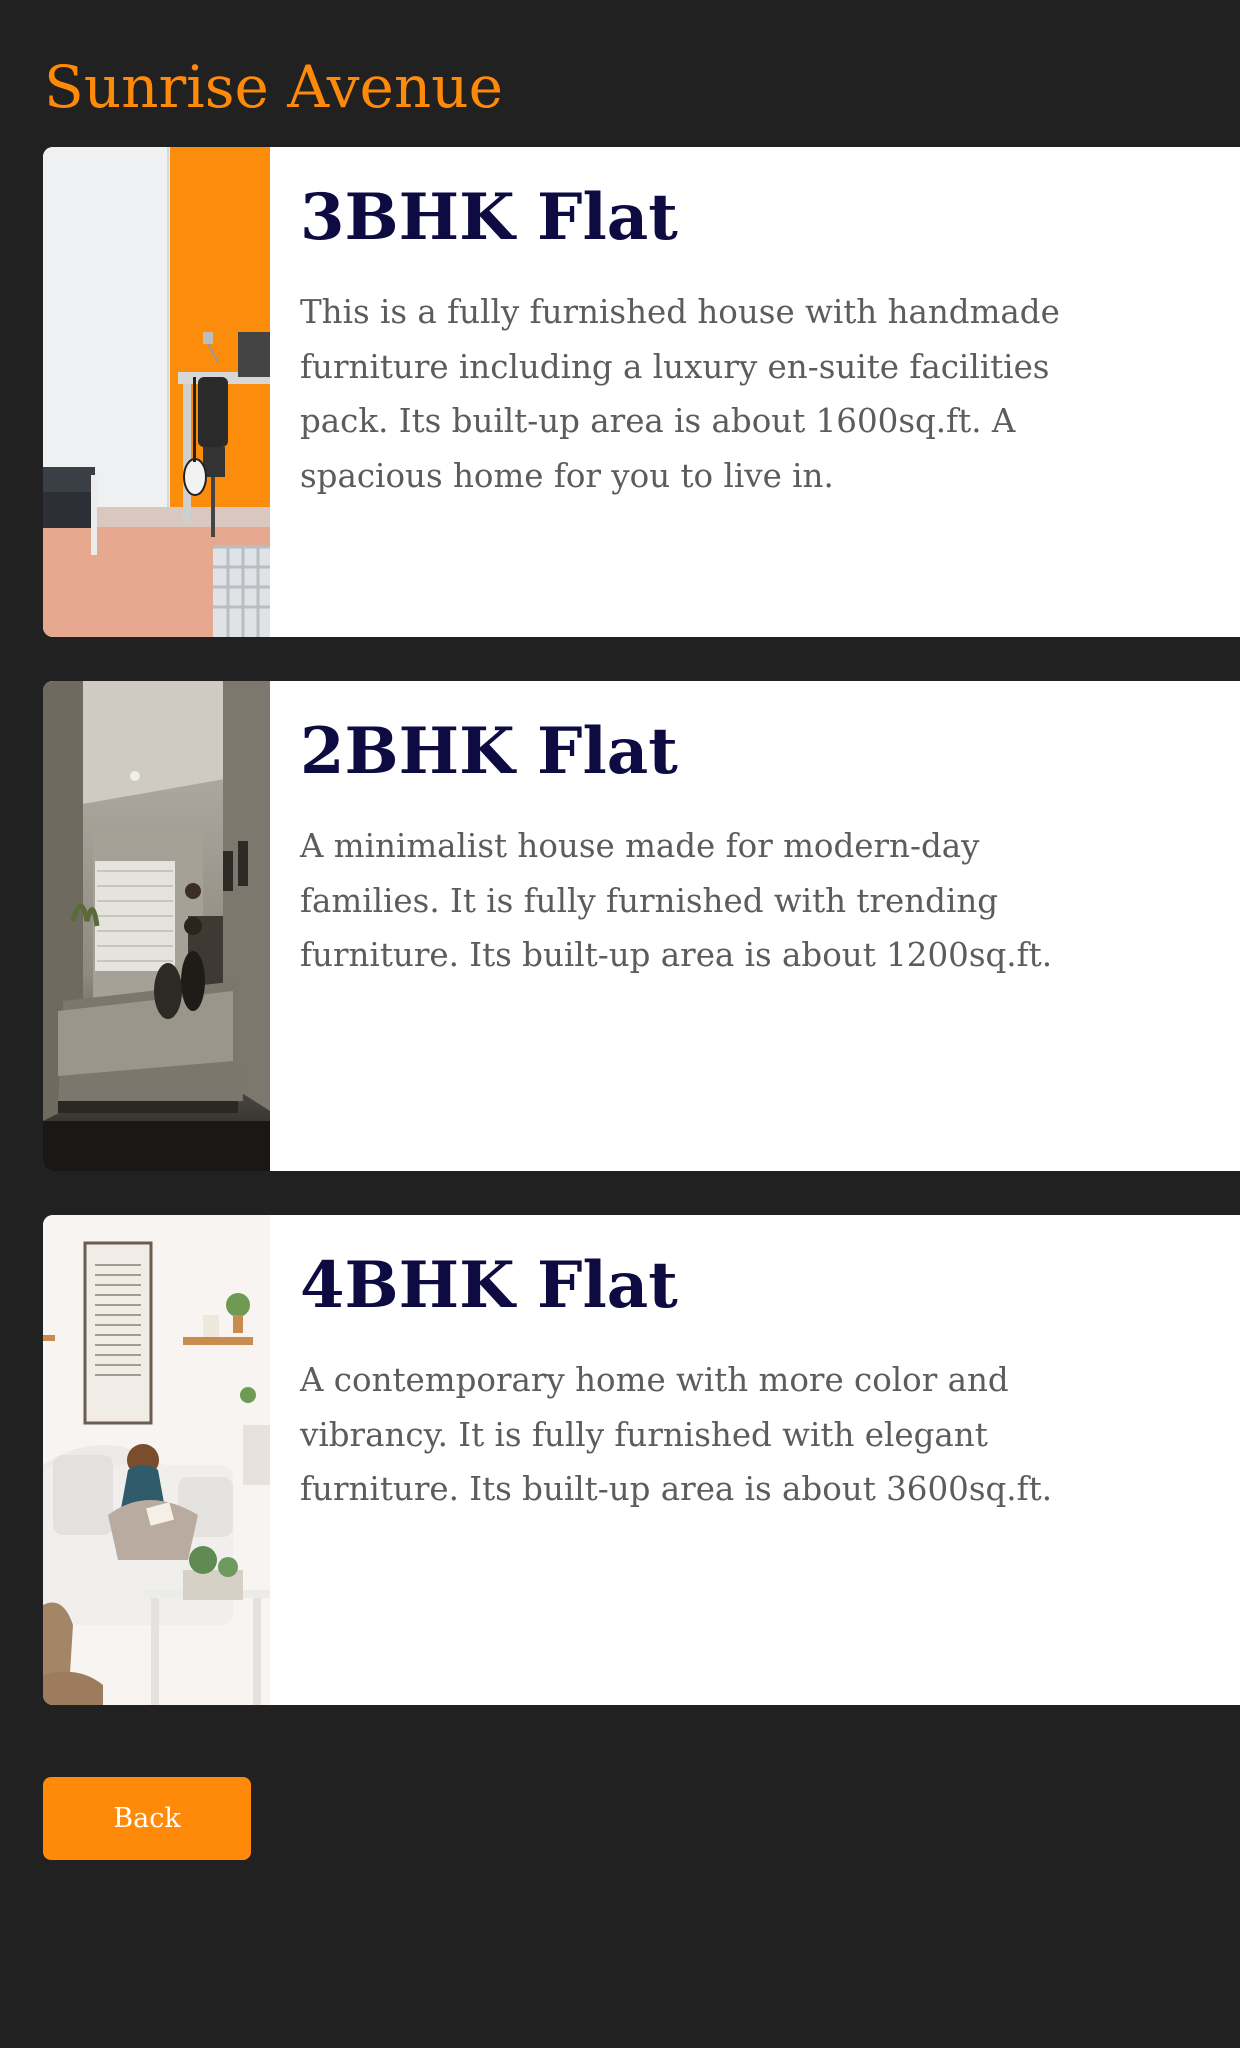  Describe the element at coordinates (489, 1285) in the screenshot. I see `listing-title: 4BHK Flat` at that location.